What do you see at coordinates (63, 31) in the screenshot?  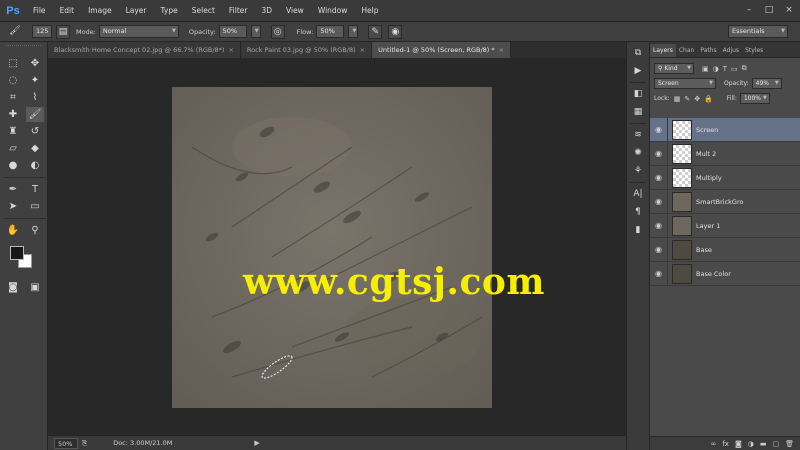 I see `brush-panel-icon: ▤` at bounding box center [63, 31].